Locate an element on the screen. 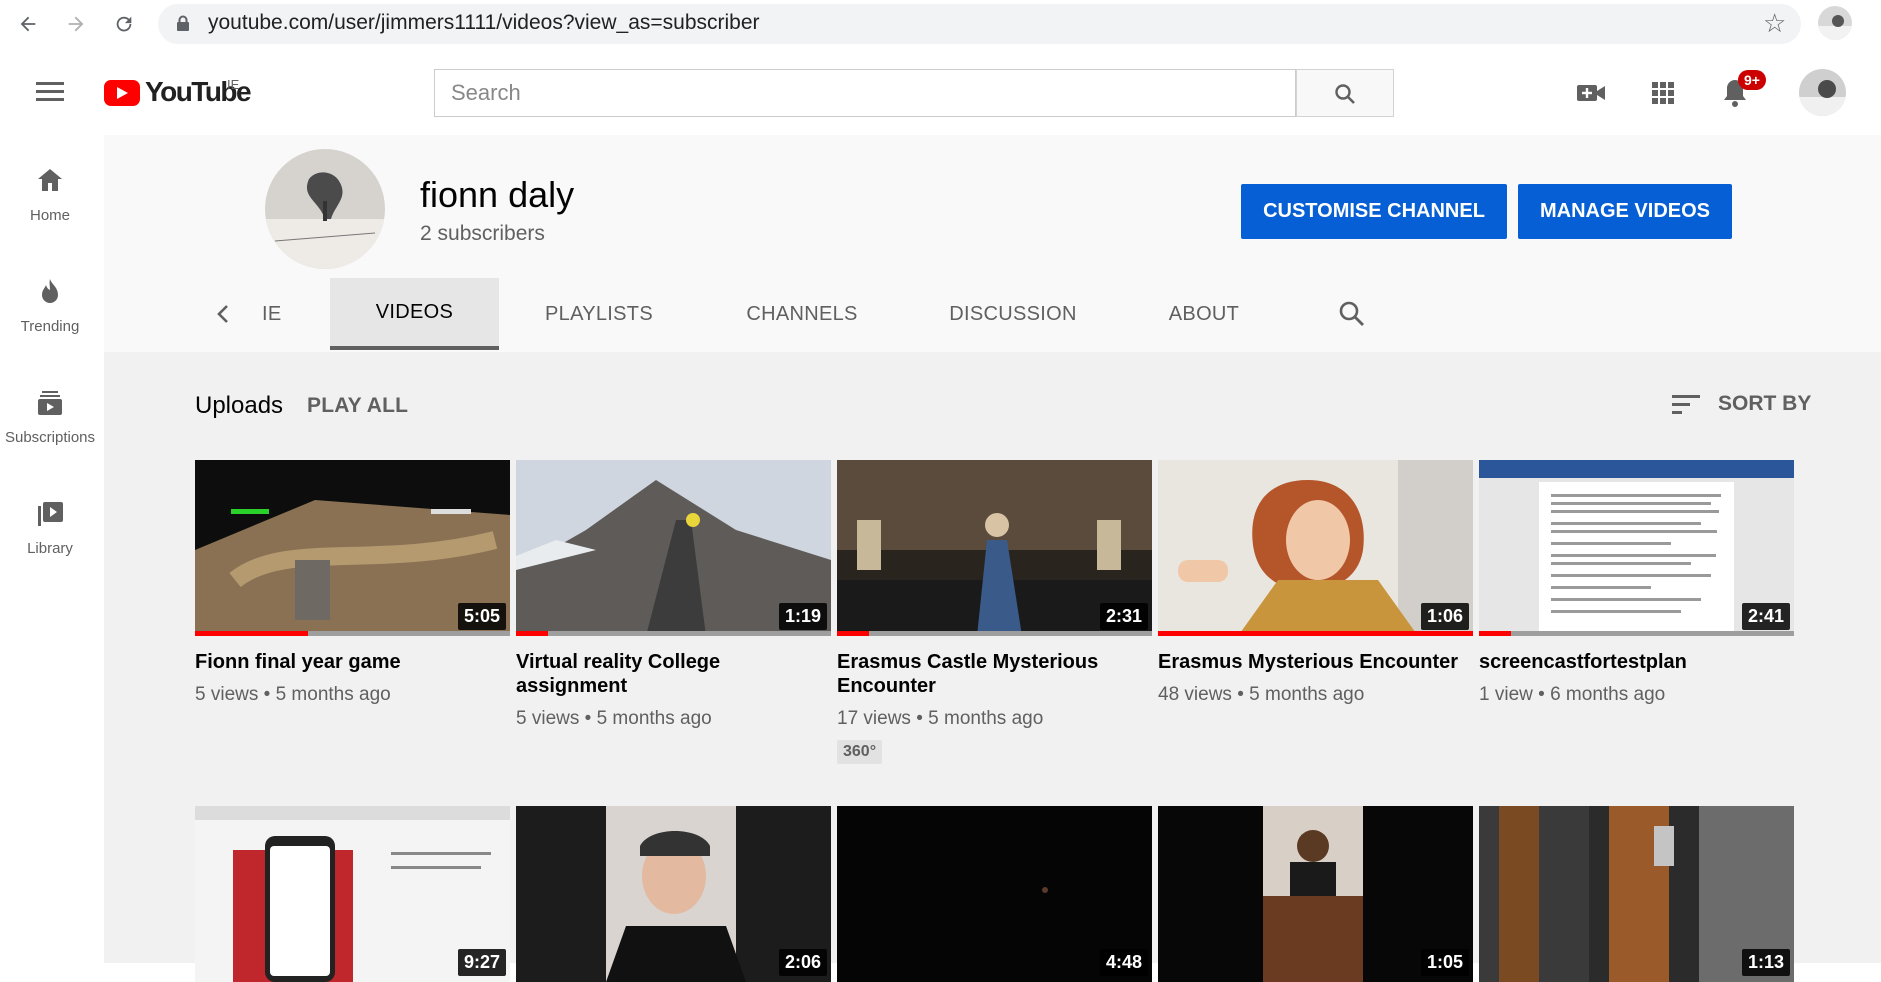 The width and height of the screenshot is (1881, 982). notification-count-badge: 9+ is located at coordinates (1752, 80).